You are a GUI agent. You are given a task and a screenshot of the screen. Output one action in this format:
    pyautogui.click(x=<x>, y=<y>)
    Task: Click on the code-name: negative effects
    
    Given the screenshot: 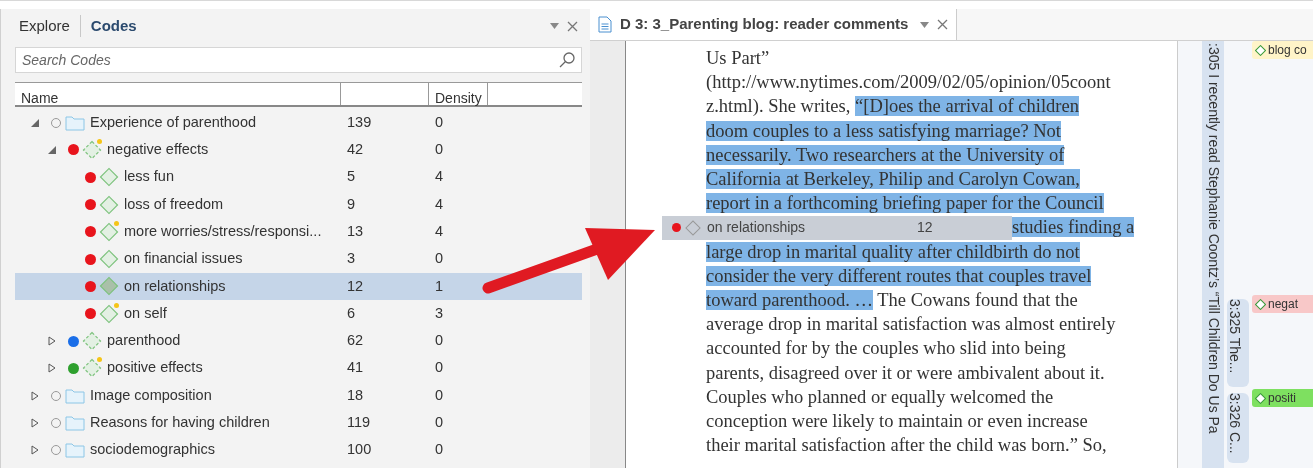 What is the action you would take?
    pyautogui.click(x=158, y=150)
    